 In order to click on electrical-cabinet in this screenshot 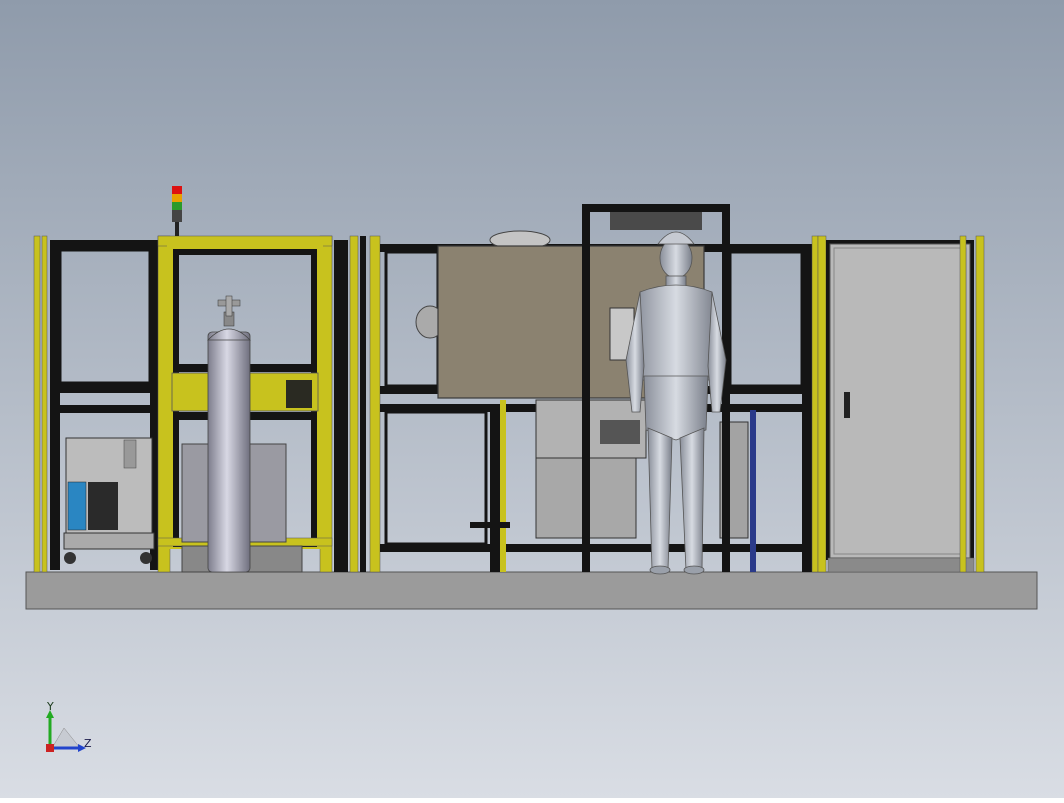, I will do `click(905, 404)`.